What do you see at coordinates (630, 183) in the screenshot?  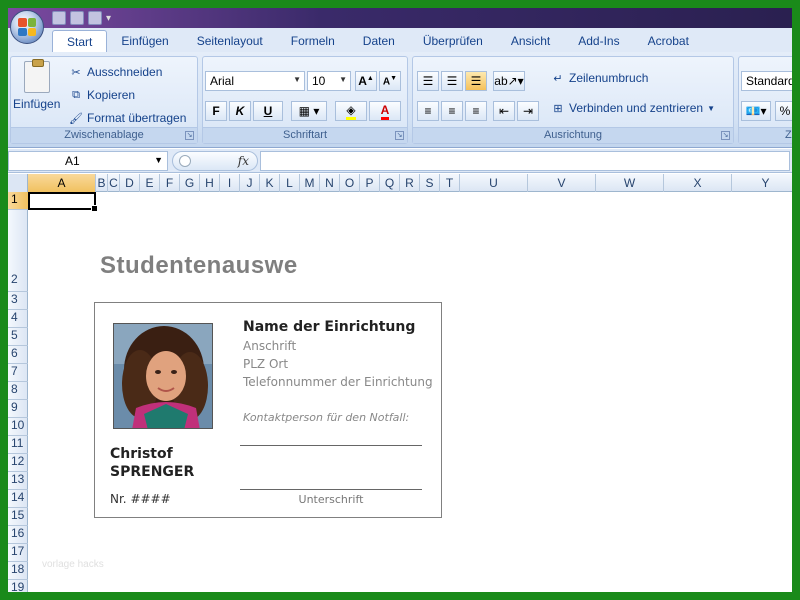 I see `column-header: W` at bounding box center [630, 183].